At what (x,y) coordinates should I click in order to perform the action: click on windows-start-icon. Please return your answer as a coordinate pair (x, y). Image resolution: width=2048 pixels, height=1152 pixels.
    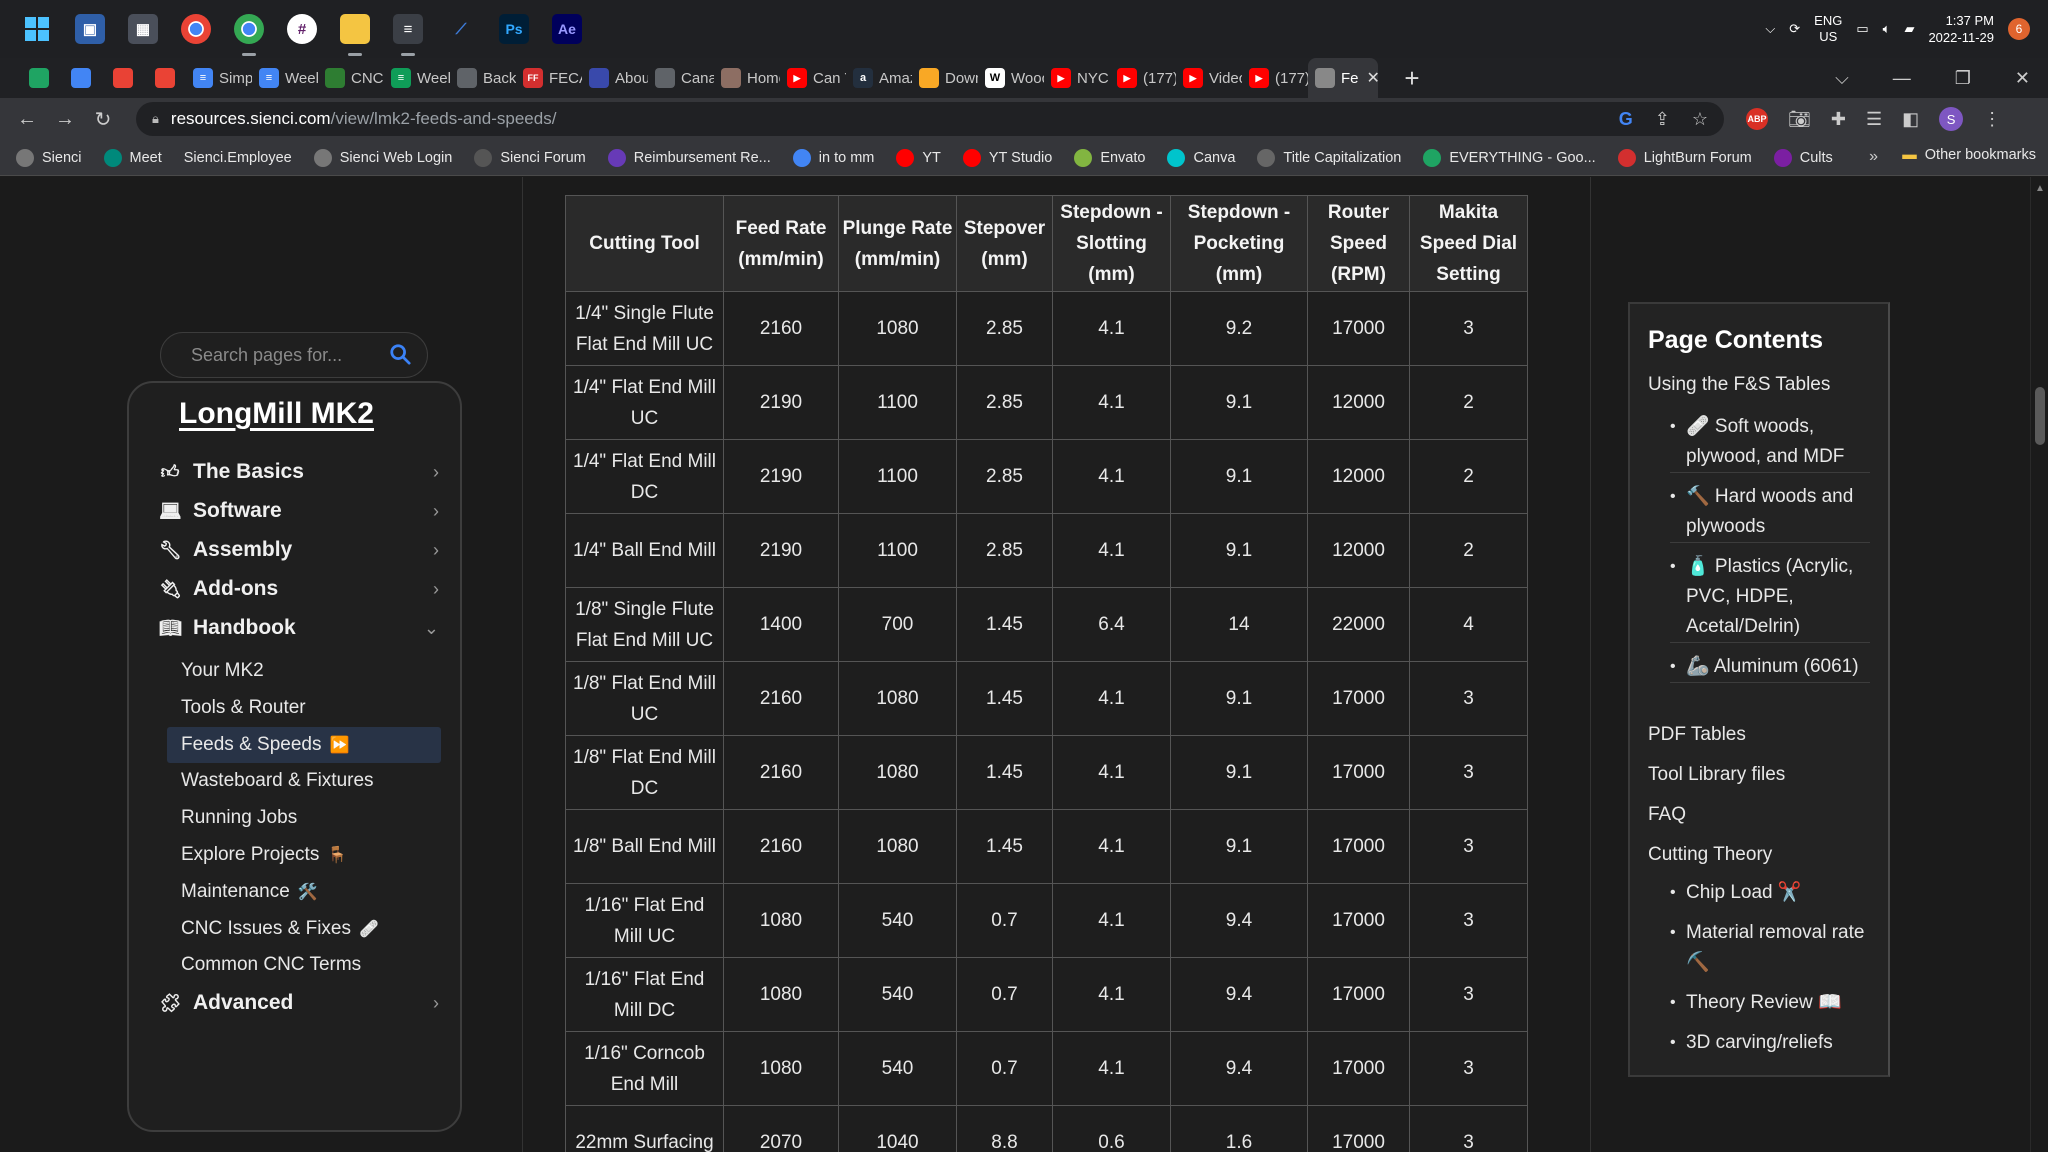
    Looking at the image, I should click on (37, 29).